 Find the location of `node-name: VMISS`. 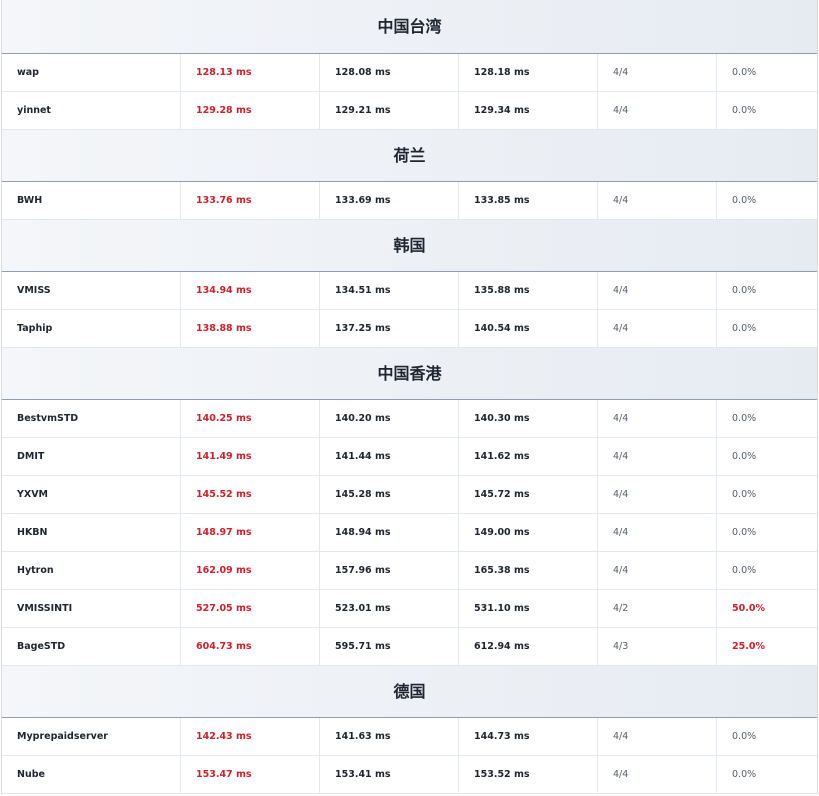

node-name: VMISS is located at coordinates (91, 290).